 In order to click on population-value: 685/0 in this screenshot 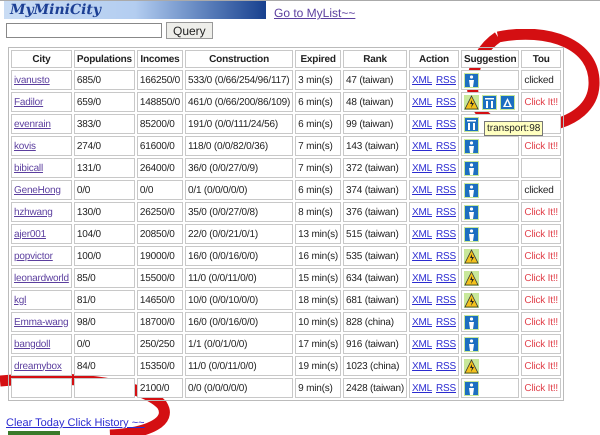, I will do `click(88, 80)`.